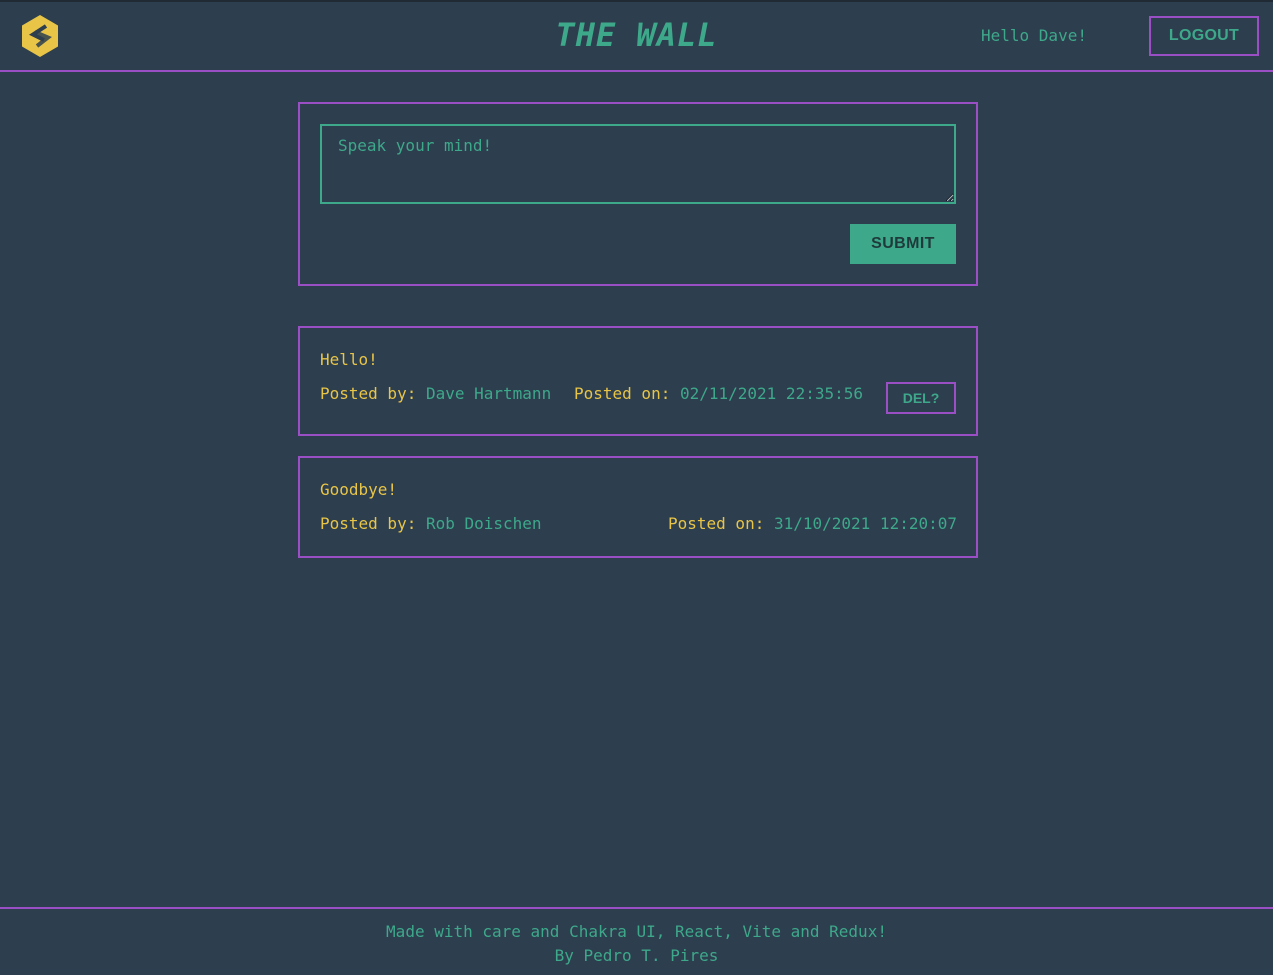 This screenshot has width=1273, height=975. I want to click on post-input, so click(638, 164).